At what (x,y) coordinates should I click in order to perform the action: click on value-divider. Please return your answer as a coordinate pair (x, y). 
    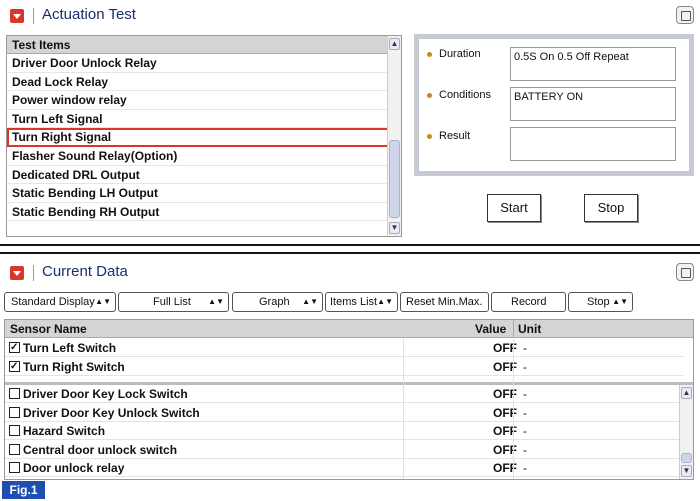
    Looking at the image, I should click on (403, 409).